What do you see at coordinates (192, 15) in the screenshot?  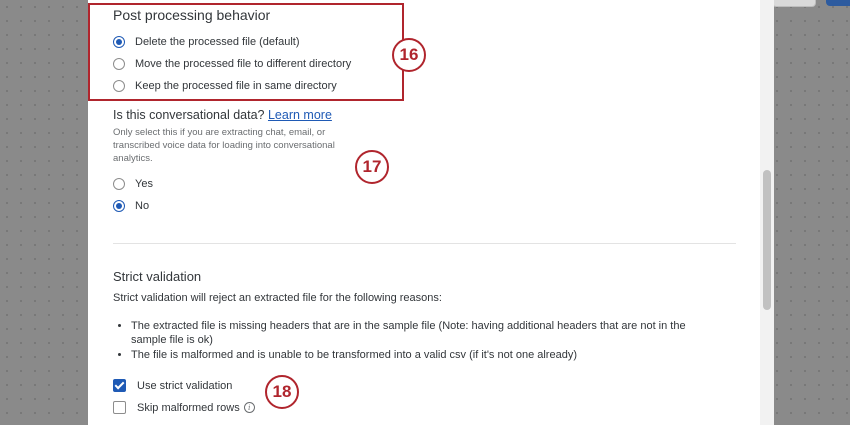 I see `post-processing-title: Post processing behavior` at bounding box center [192, 15].